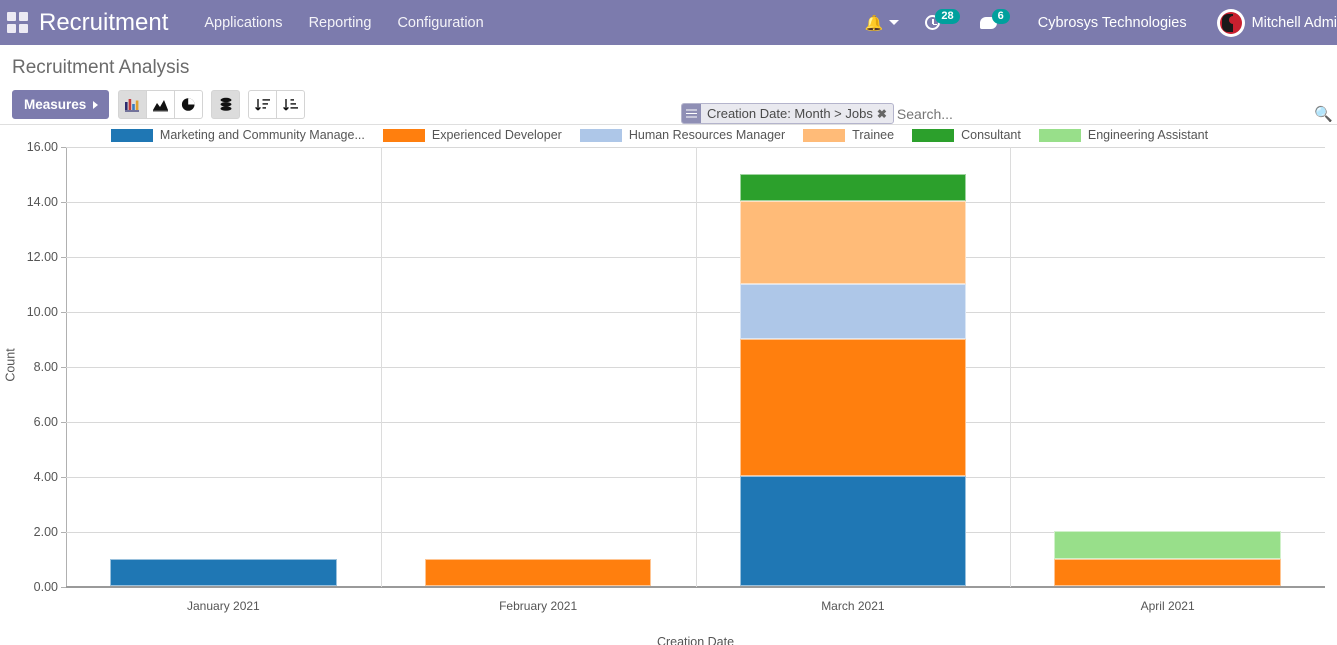  What do you see at coordinates (885, 113) in the screenshot?
I see `facet-remove-icon: ✖` at bounding box center [885, 113].